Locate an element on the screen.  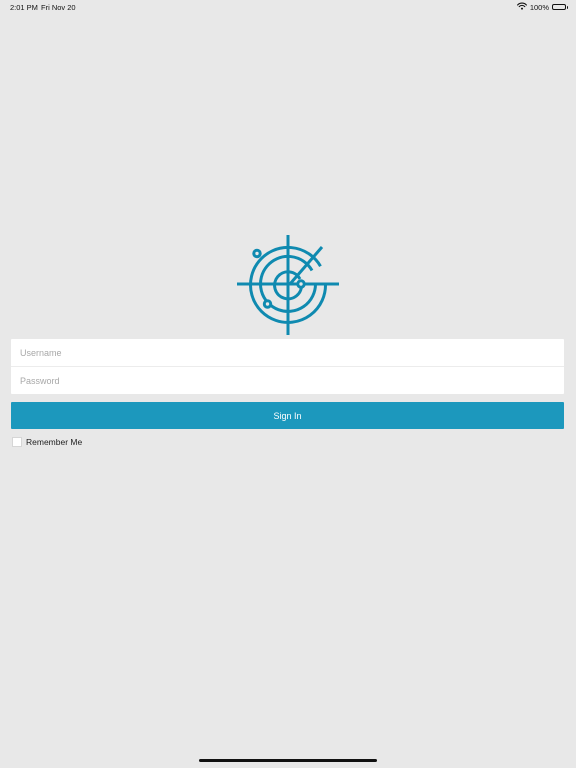
login-form is located at coordinates (287, 366).